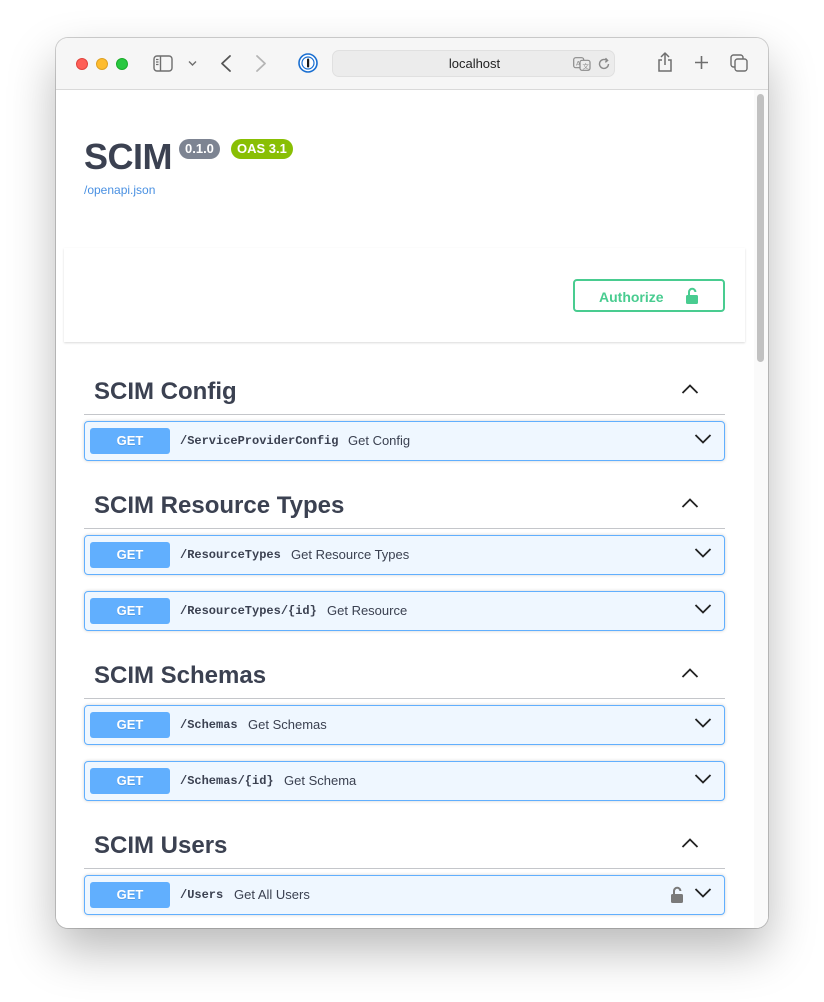 The height and width of the screenshot is (1002, 824). Describe the element at coordinates (226, 63) in the screenshot. I see `back-arrow-icon` at that location.